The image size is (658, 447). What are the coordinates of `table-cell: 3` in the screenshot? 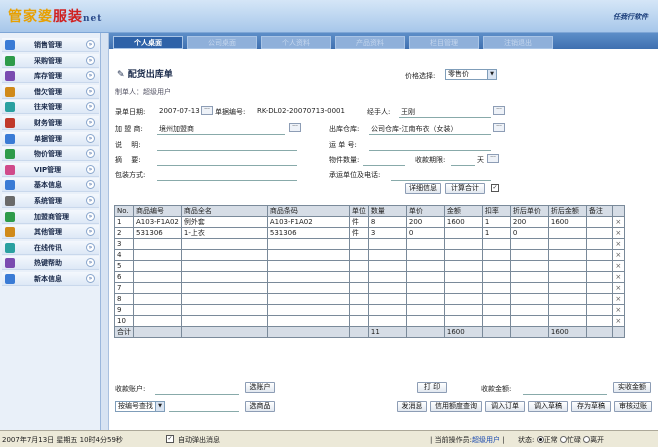 It's located at (387, 233).